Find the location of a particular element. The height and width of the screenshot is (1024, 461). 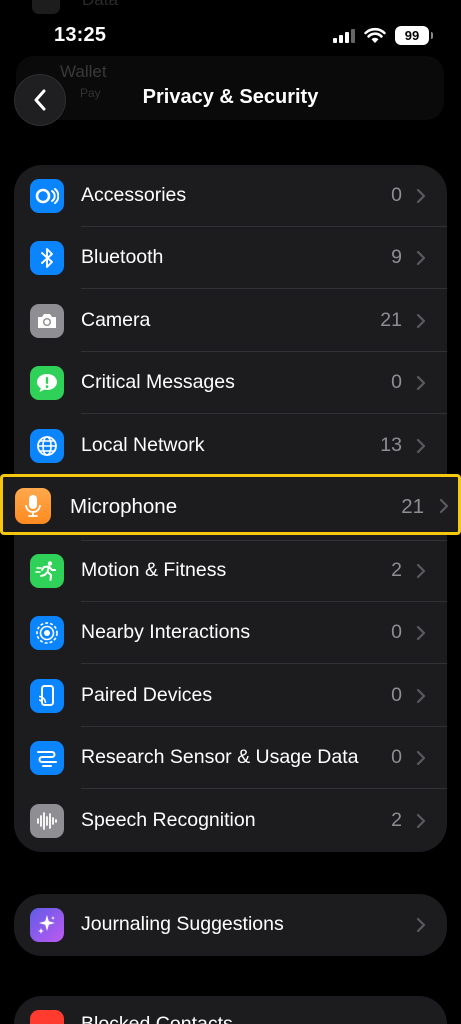

list-item-bluetooth: Bluetooth 9 is located at coordinates (230, 258).